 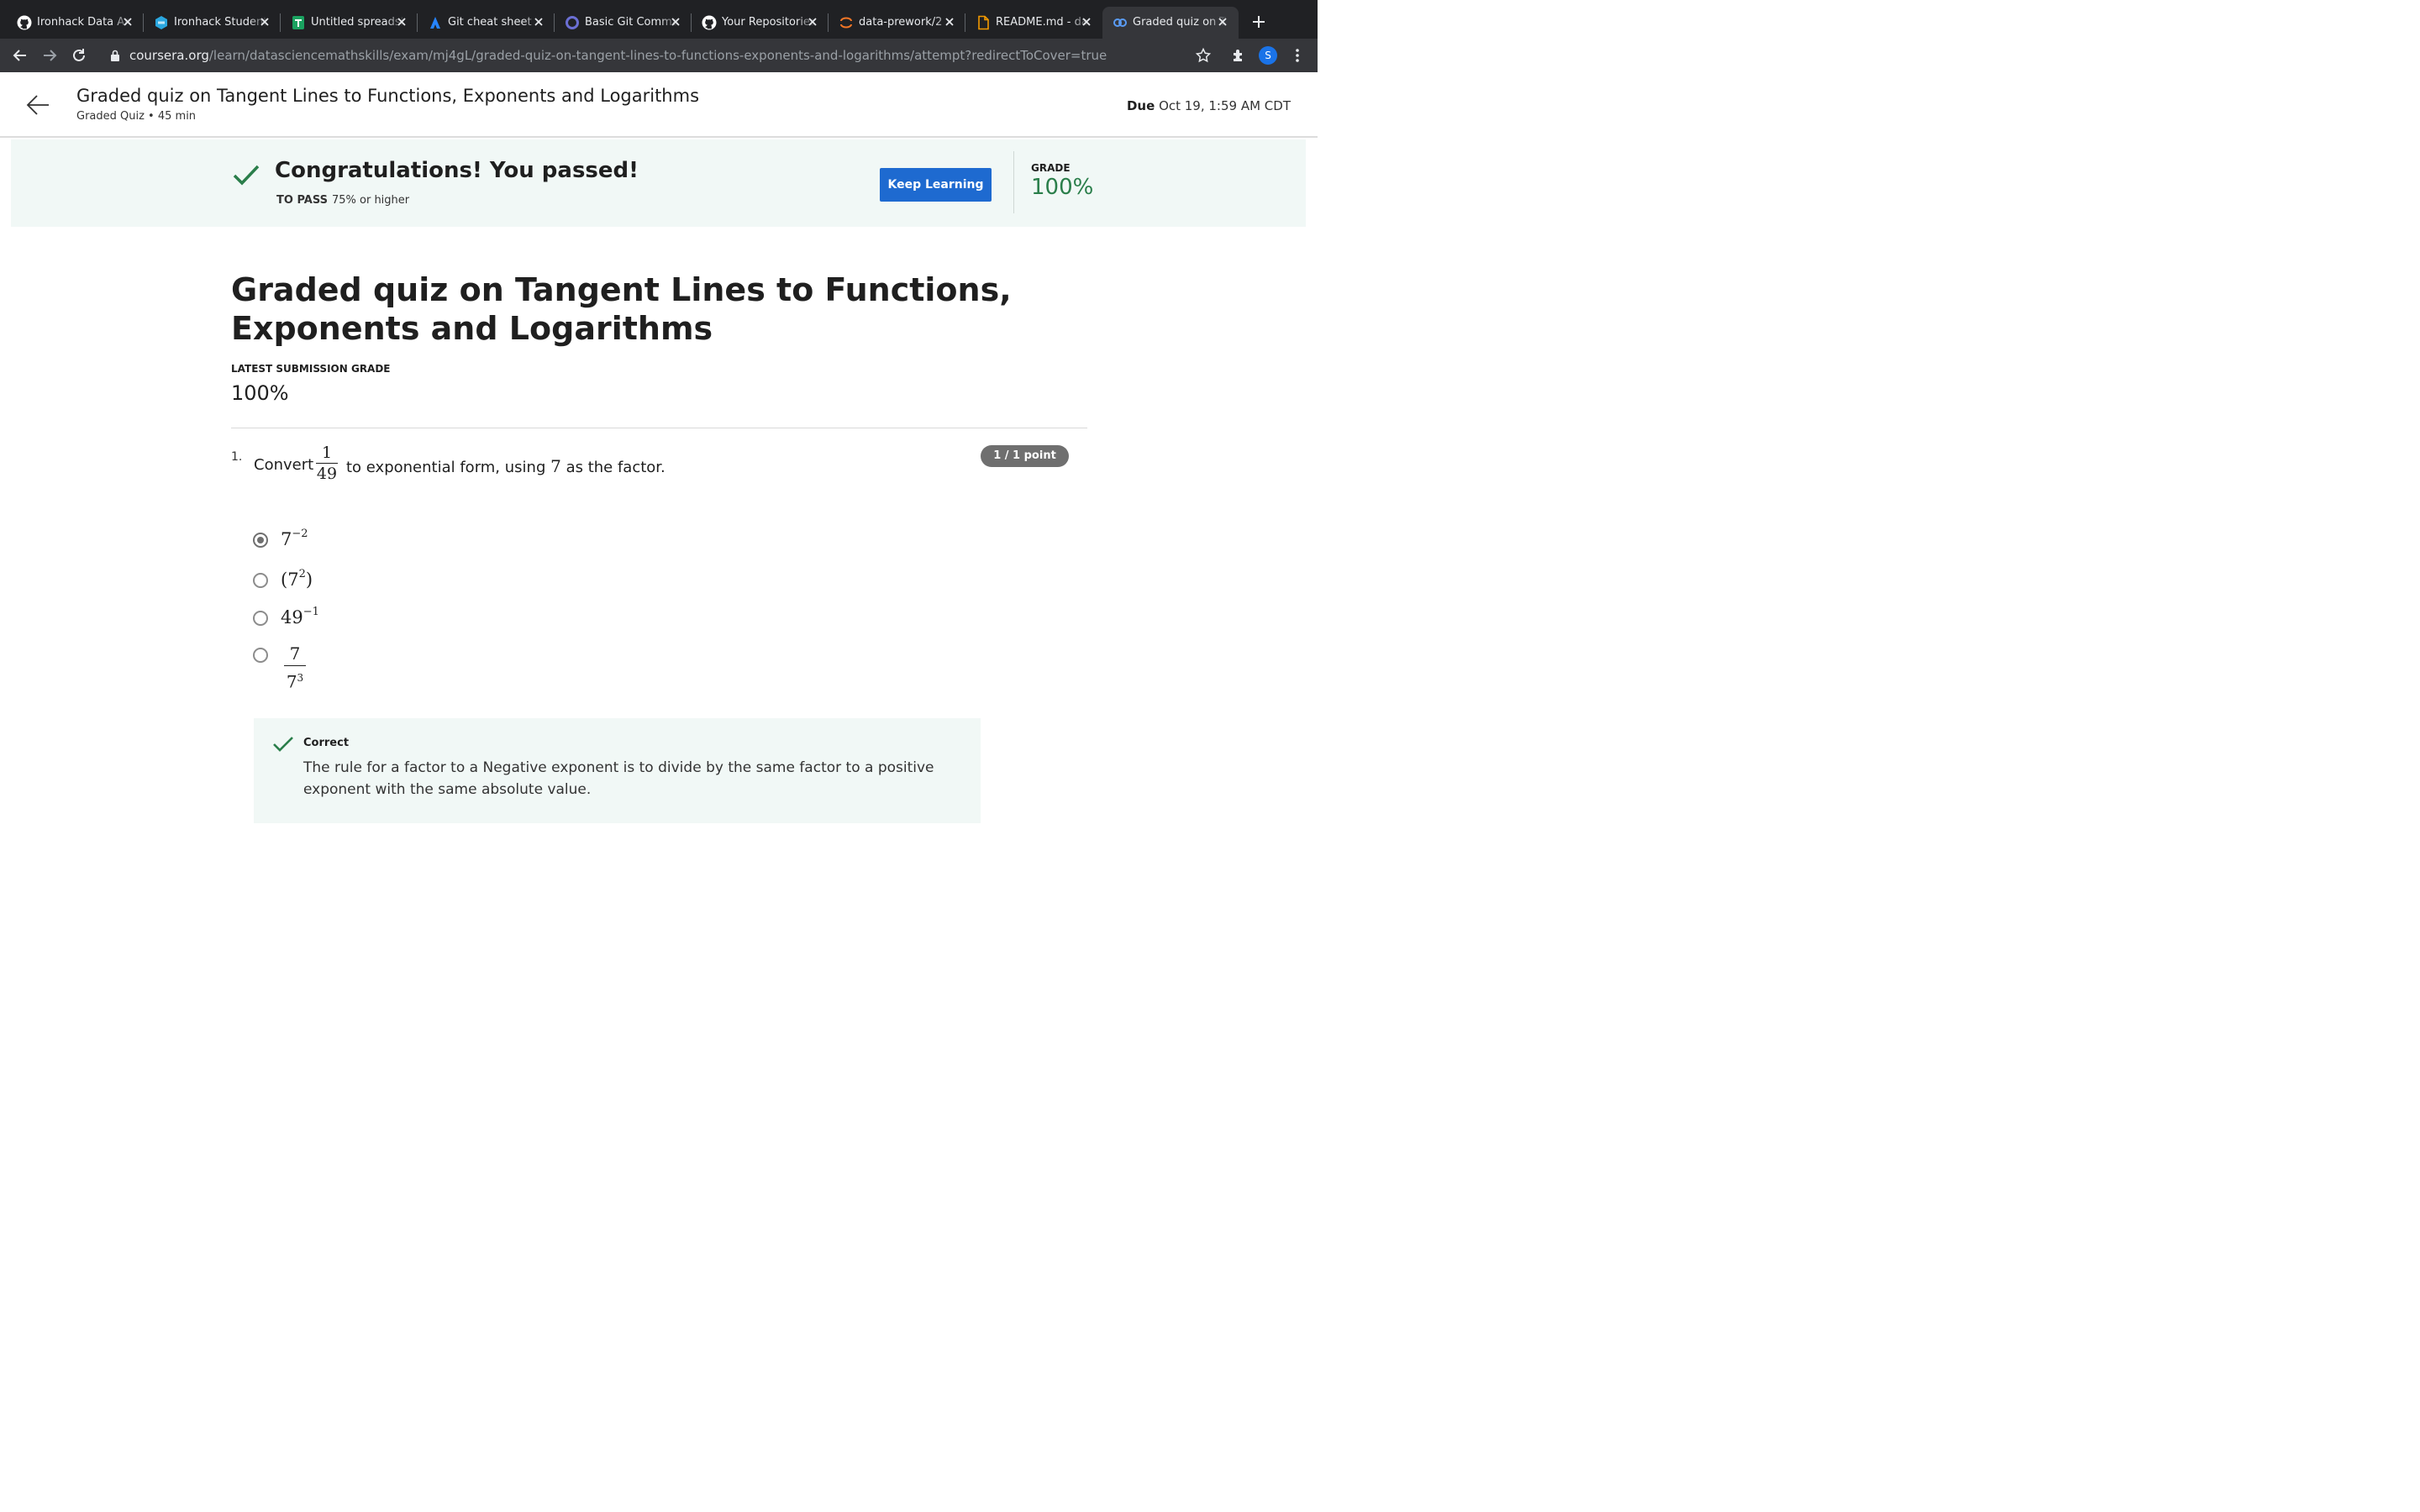 What do you see at coordinates (295, 653) in the screenshot?
I see `fraction-numerator: 7` at bounding box center [295, 653].